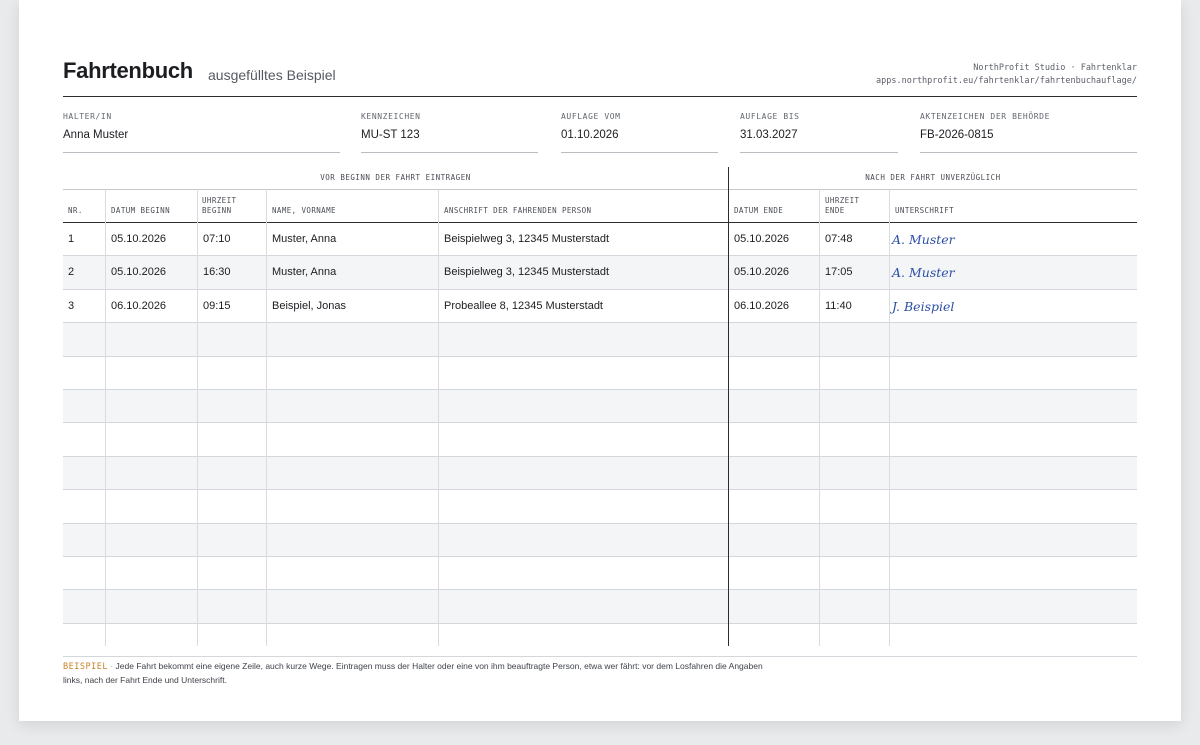 This screenshot has width=1200, height=745. What do you see at coordinates (217, 272) in the screenshot?
I see `cell-uhrzeit-beginn: 16:30` at bounding box center [217, 272].